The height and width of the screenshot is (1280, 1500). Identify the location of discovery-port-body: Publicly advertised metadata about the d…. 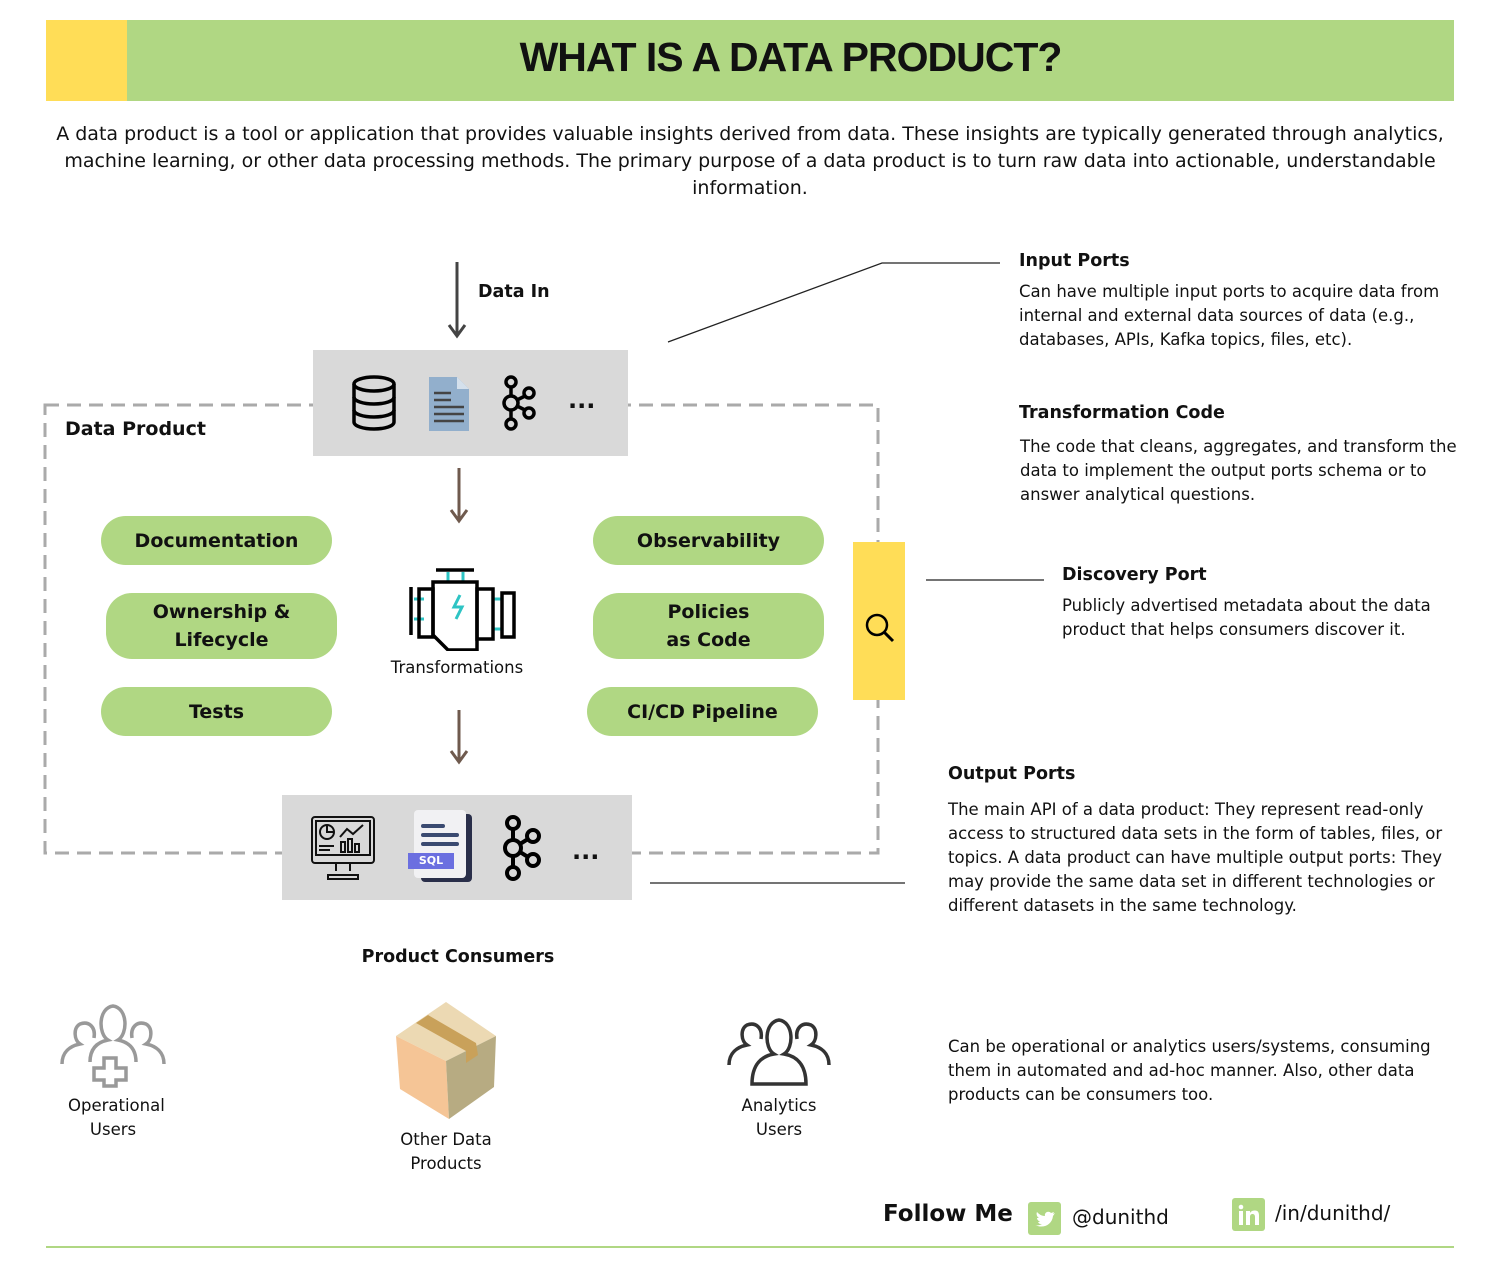
(1246, 617).